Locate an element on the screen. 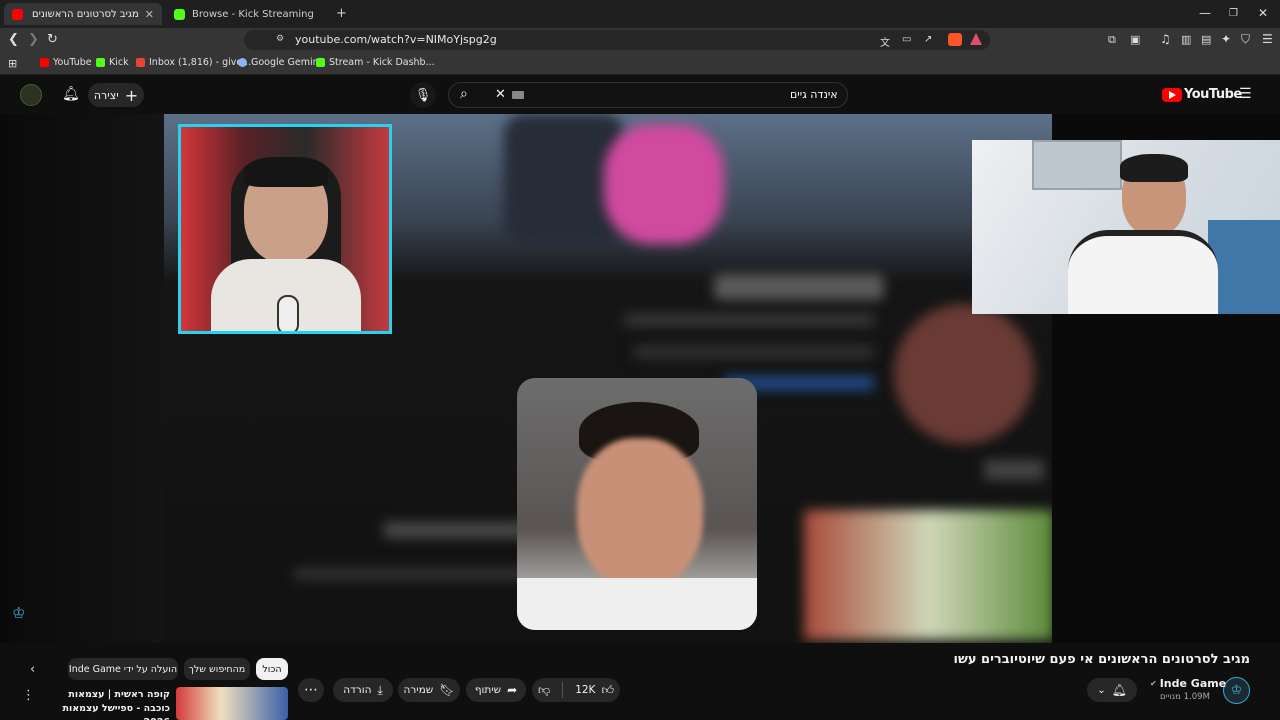 This screenshot has width=1280, height=720. search-icon: ⌕ is located at coordinates (464, 94).